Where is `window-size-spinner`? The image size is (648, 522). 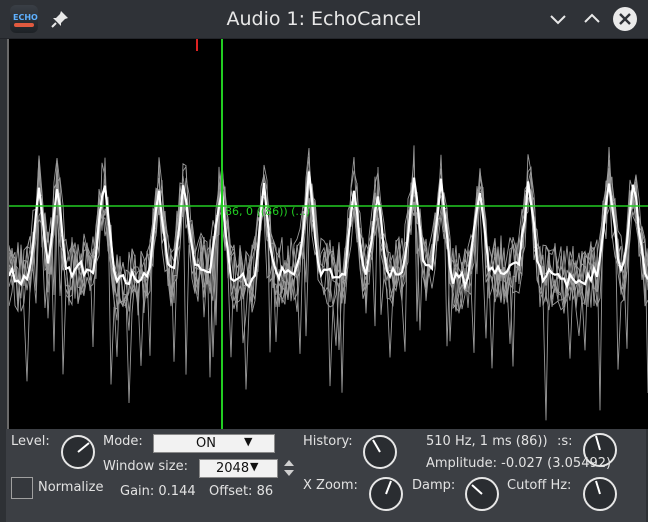 window-size-spinner is located at coordinates (289, 468).